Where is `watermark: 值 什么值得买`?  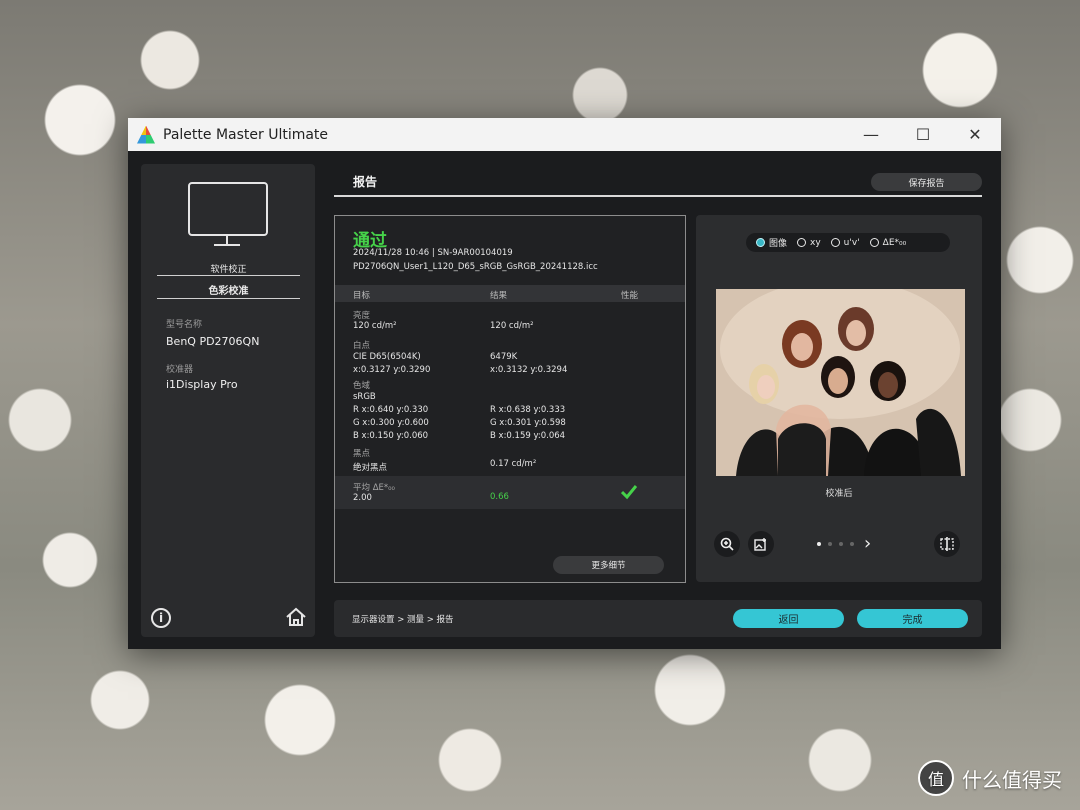 watermark: 值 什么值得买 is located at coordinates (990, 778).